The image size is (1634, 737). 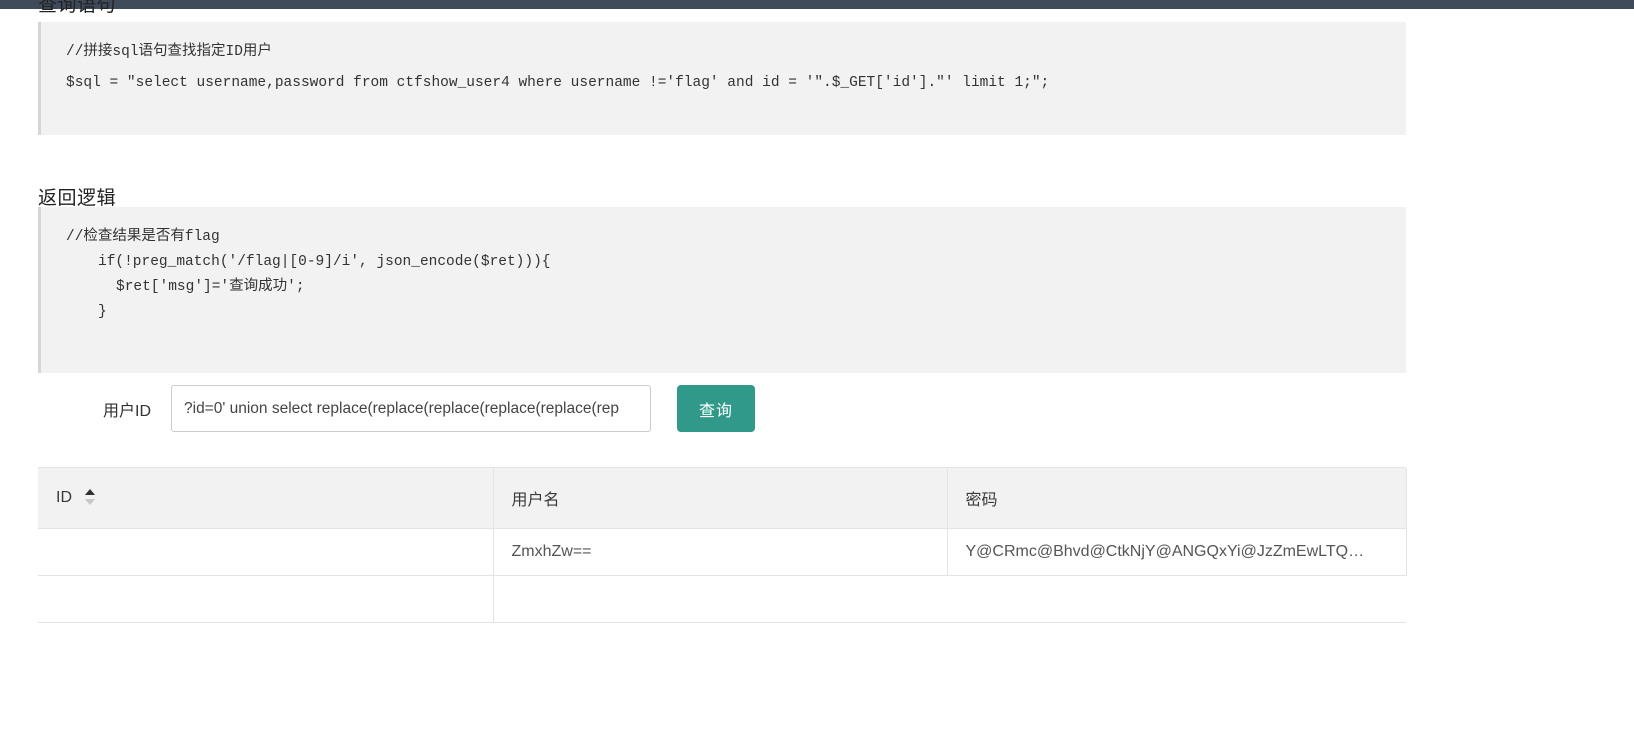 What do you see at coordinates (266, 552) in the screenshot?
I see `cell-id` at bounding box center [266, 552].